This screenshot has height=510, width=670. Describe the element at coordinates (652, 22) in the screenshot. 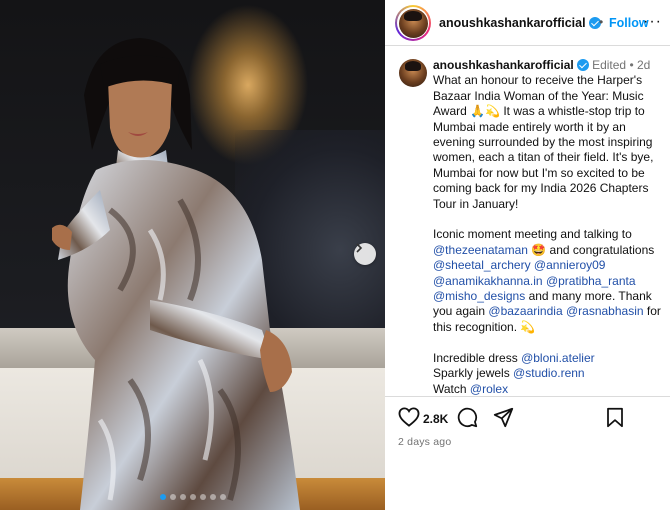

I see `more-options-icon: ···` at that location.